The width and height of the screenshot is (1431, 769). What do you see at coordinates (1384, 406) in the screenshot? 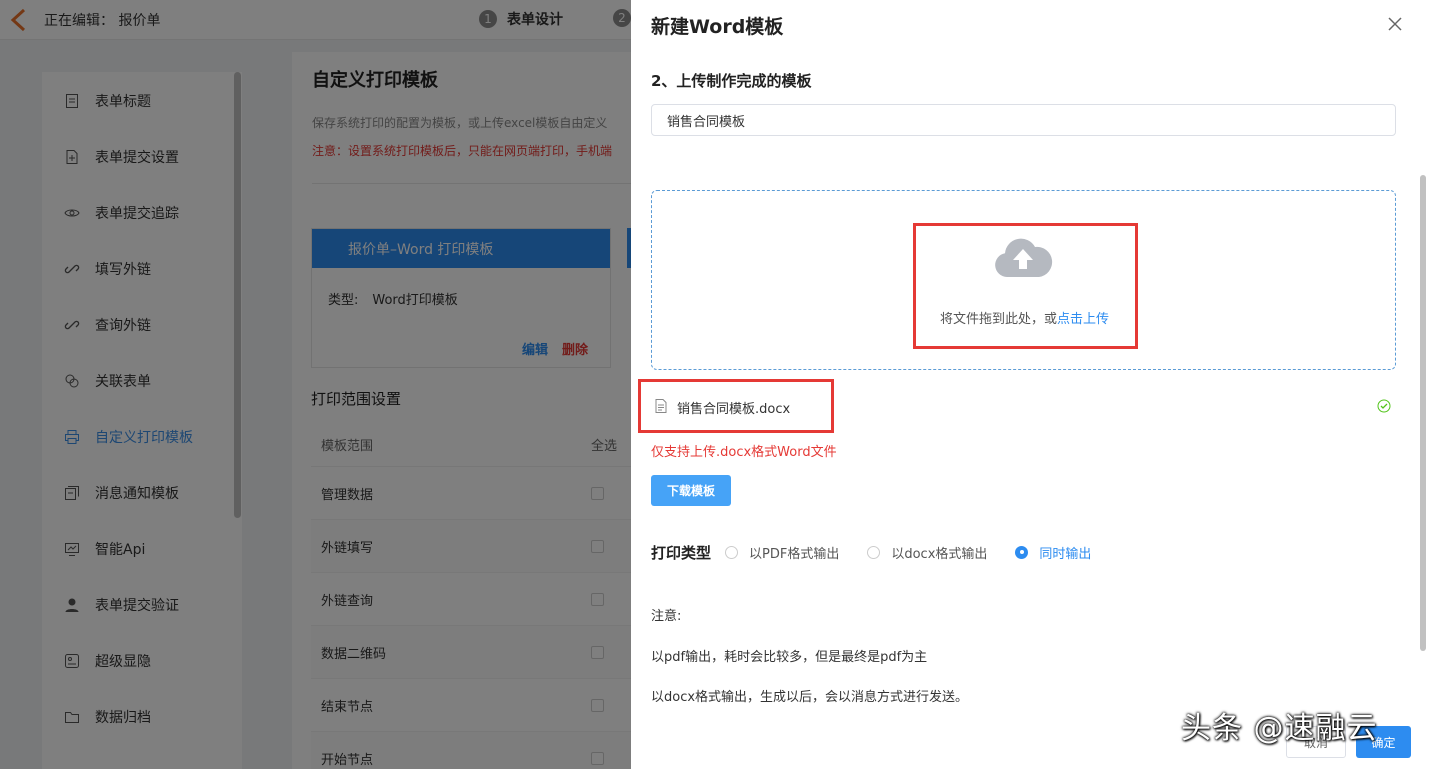
I see `success-check-icon` at bounding box center [1384, 406].